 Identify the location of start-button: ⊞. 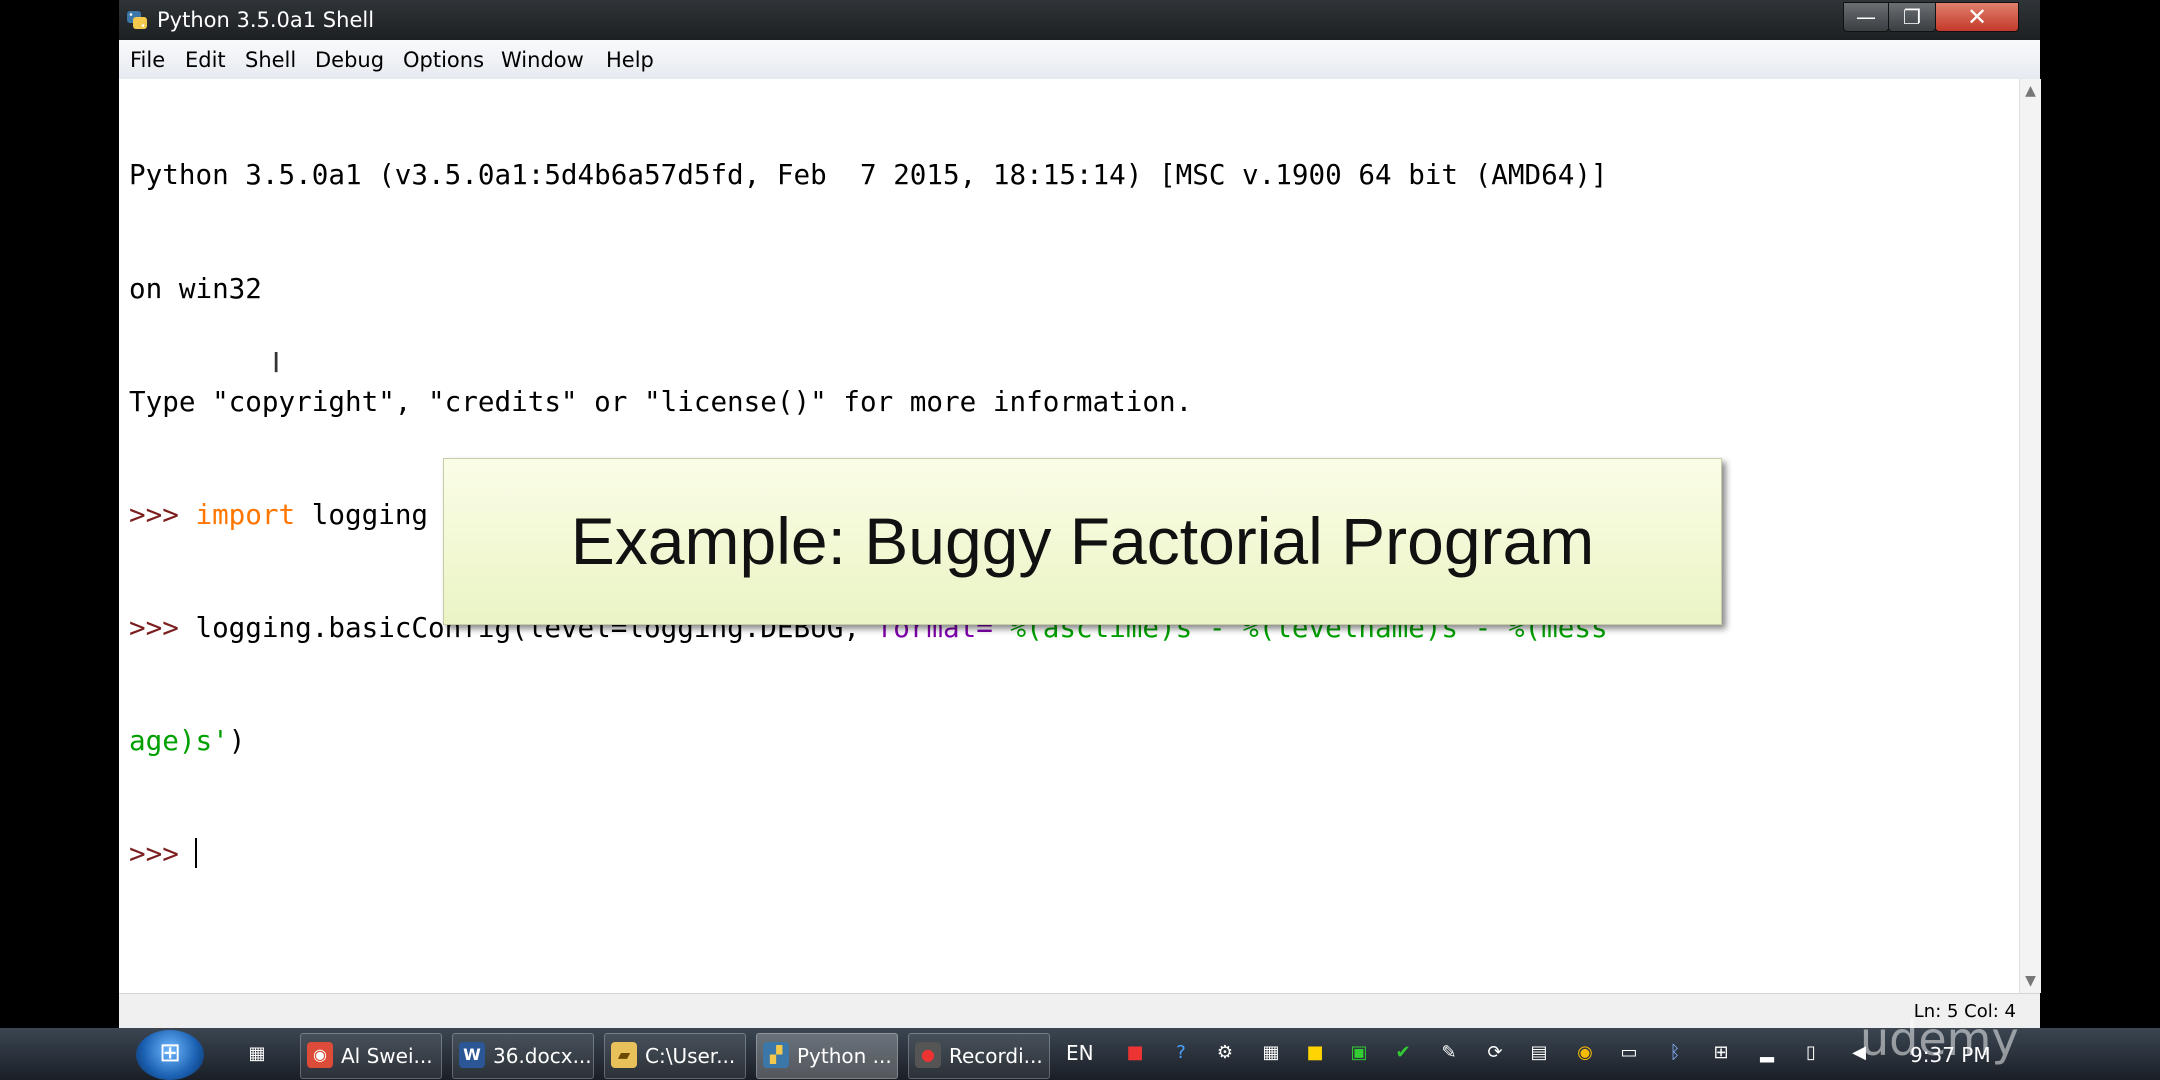
(170, 1055).